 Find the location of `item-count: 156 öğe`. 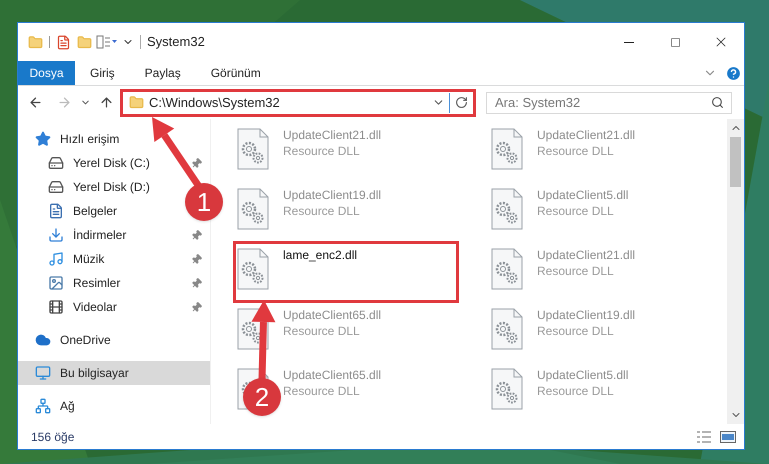

item-count: 156 öğe is located at coordinates (52, 437).